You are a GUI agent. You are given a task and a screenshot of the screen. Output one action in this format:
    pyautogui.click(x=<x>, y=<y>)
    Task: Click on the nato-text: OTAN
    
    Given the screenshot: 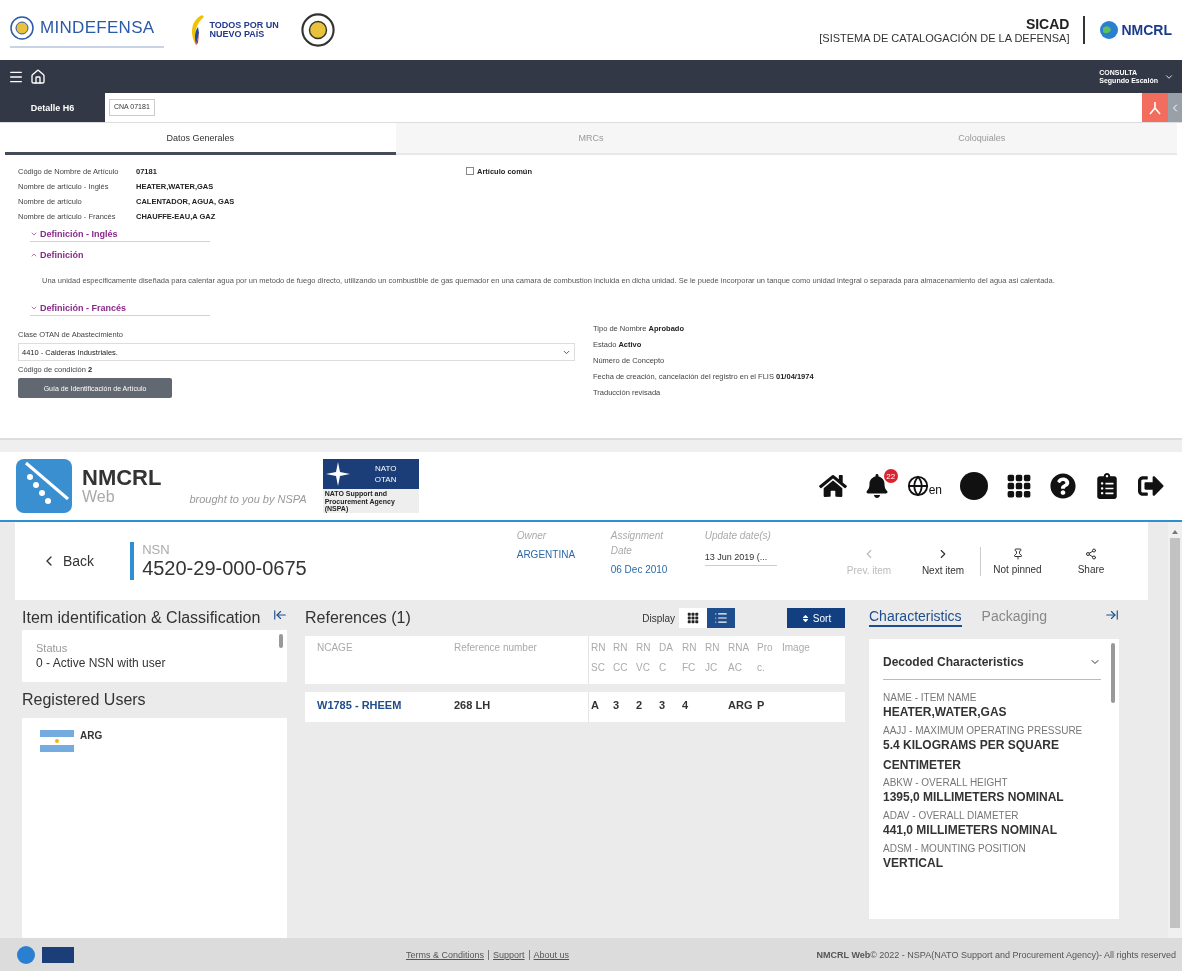 What is the action you would take?
    pyautogui.click(x=385, y=479)
    